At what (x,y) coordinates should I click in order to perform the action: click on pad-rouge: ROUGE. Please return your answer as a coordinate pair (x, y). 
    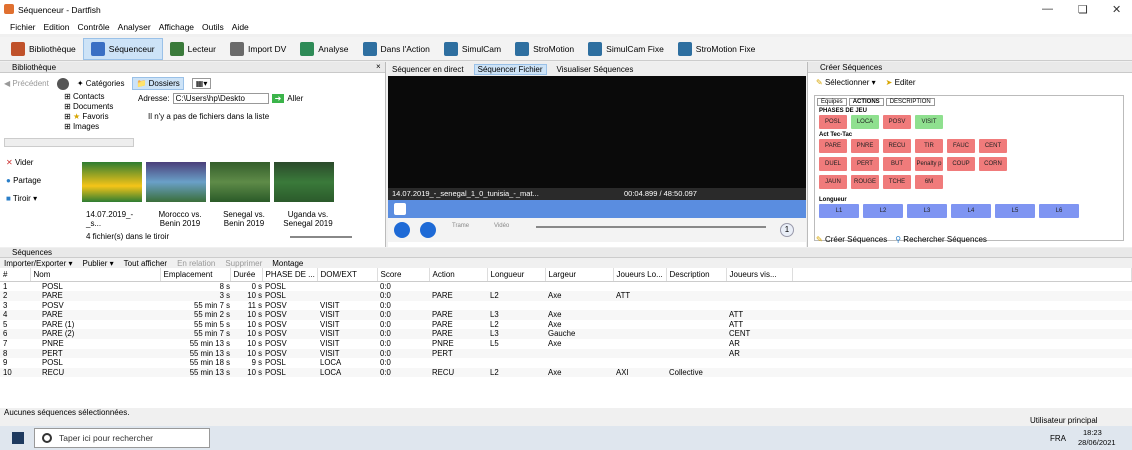
    Looking at the image, I should click on (865, 182).